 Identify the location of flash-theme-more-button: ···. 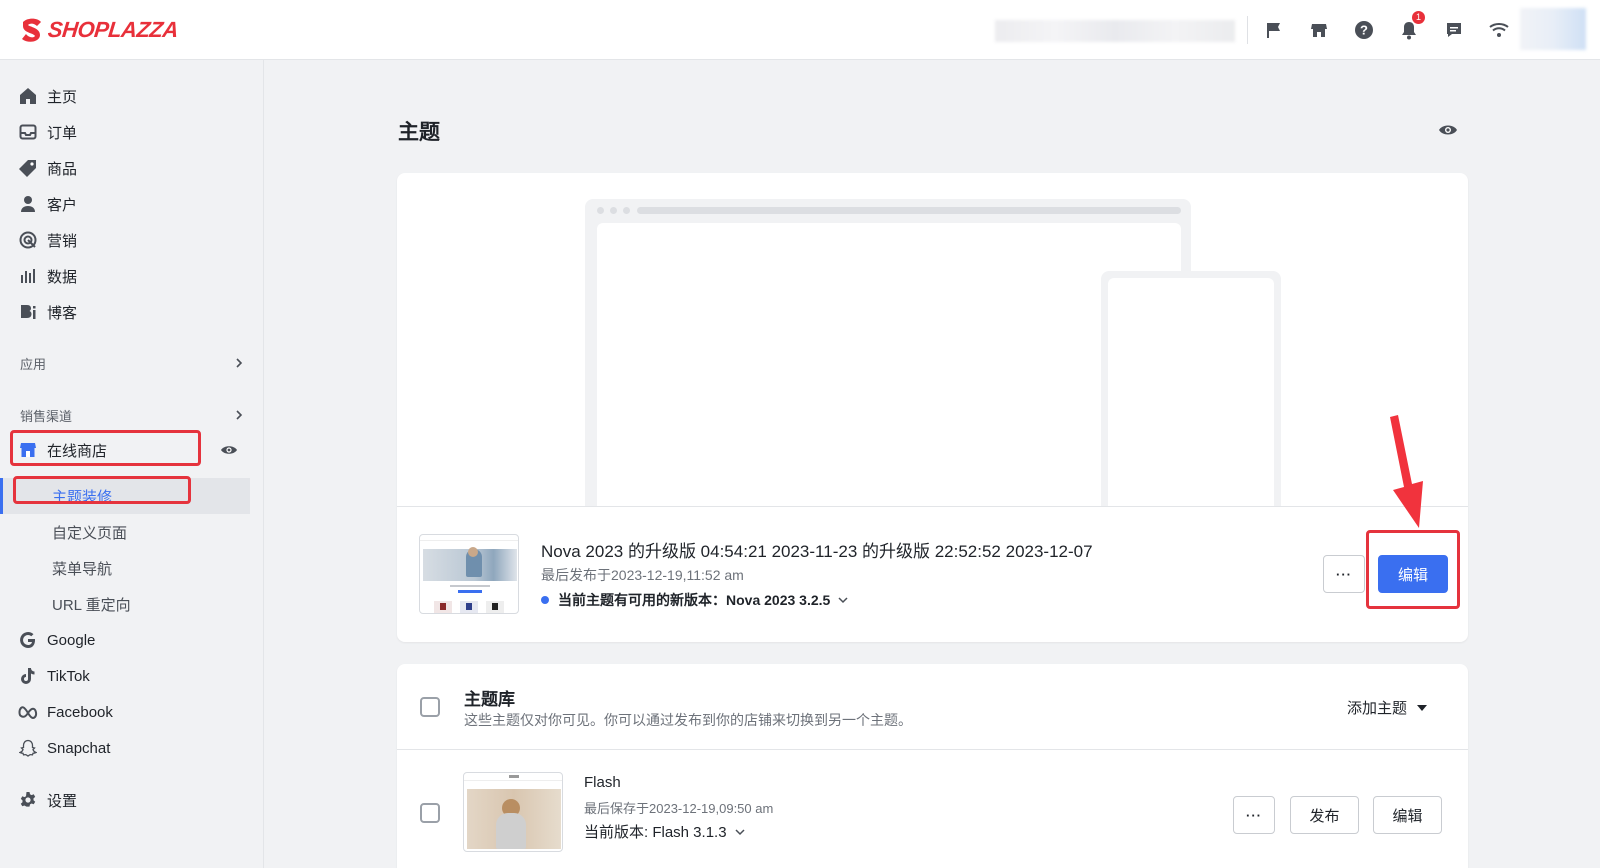
(1254, 815).